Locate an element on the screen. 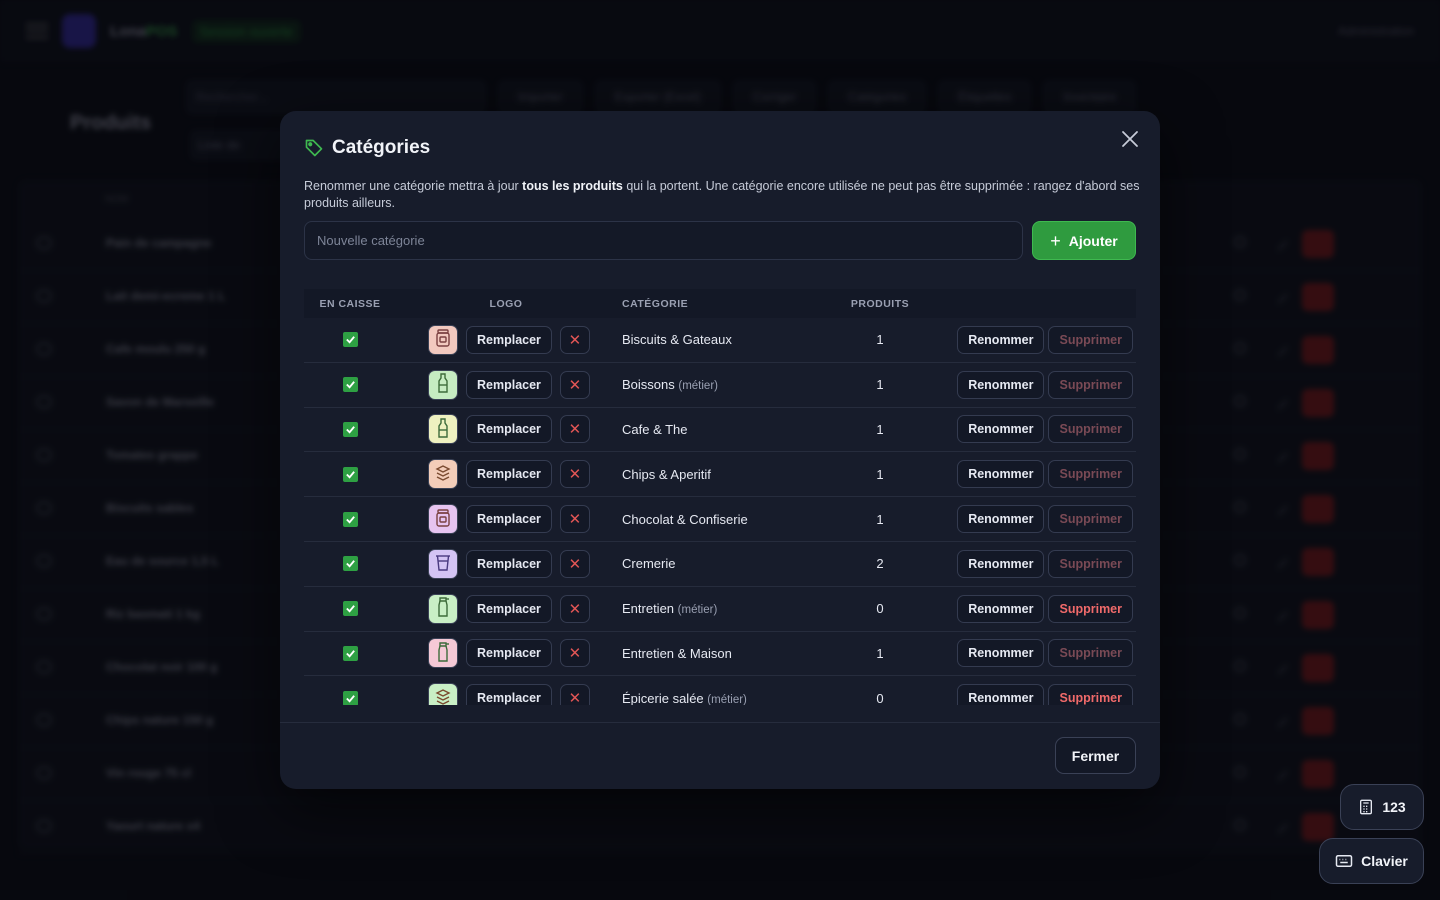 This screenshot has width=1440, height=900. header-products: PRODUITS is located at coordinates (880, 303).